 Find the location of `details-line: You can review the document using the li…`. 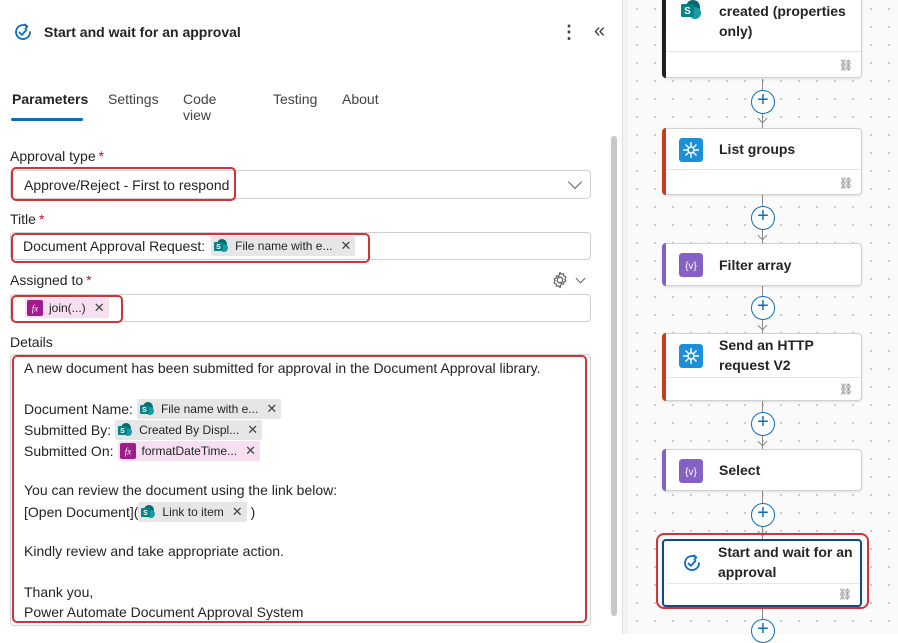

details-line: You can review the document using the li… is located at coordinates (181, 490).